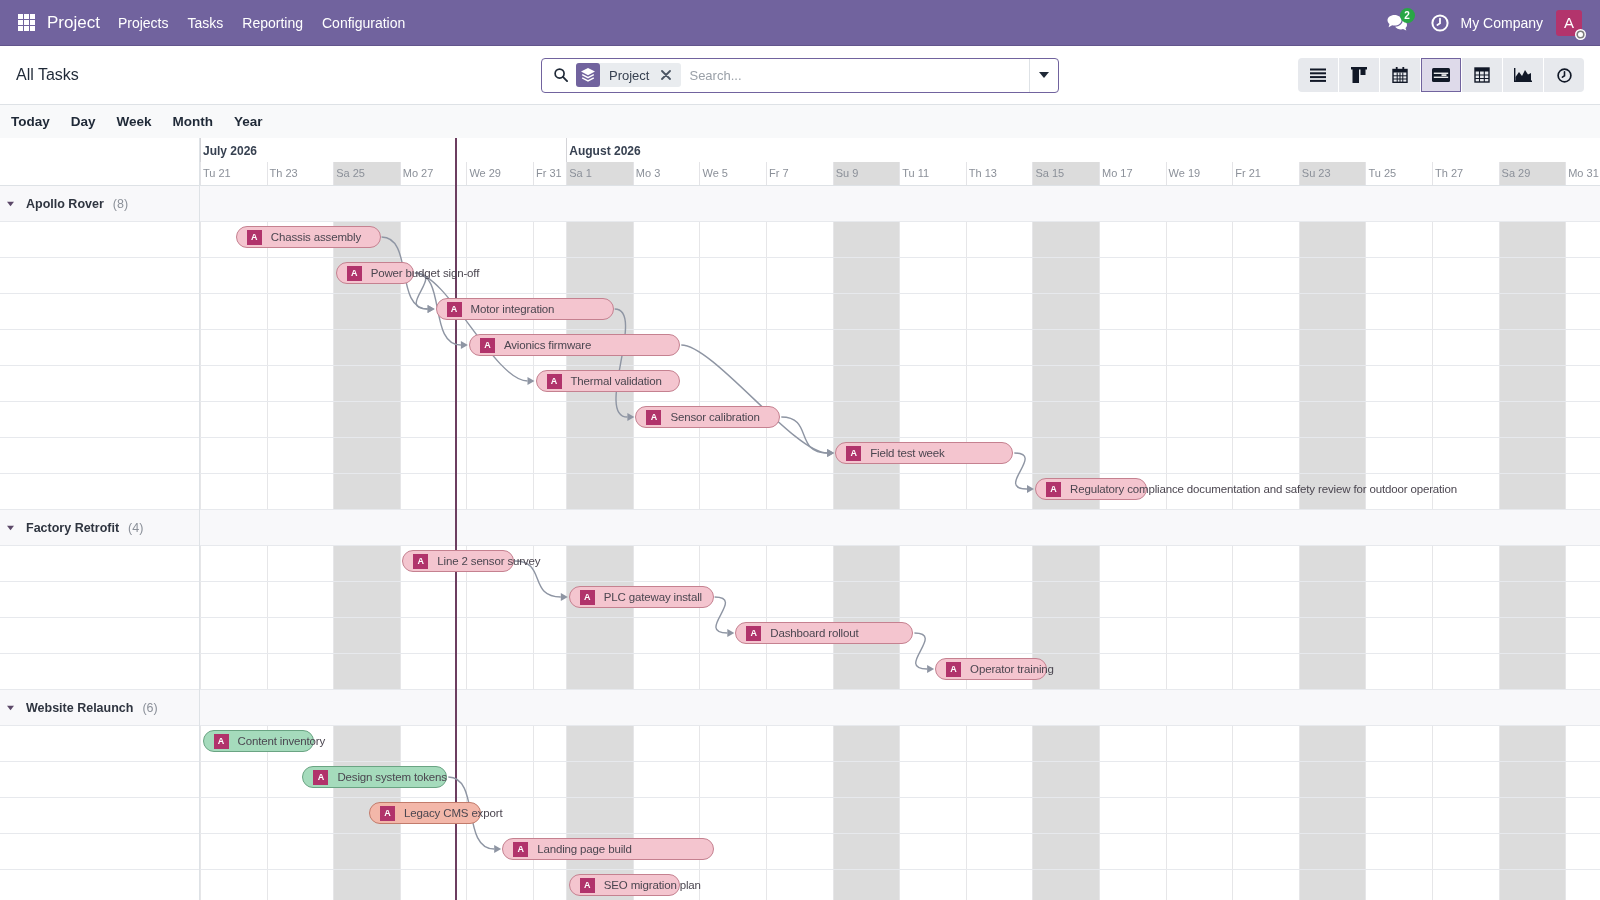 Image resolution: width=1600 pixels, height=900 pixels. Describe the element at coordinates (1582, 173) in the screenshot. I see `day-column-header: Mo 31` at that location.